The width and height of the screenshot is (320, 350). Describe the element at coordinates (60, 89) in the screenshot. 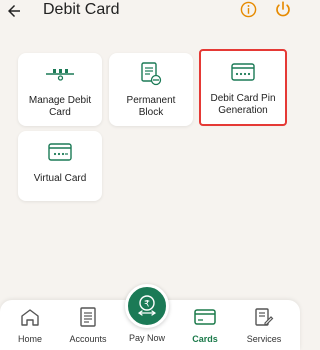

I see `manage-debit-card-tile: Manage Debit Card` at that location.